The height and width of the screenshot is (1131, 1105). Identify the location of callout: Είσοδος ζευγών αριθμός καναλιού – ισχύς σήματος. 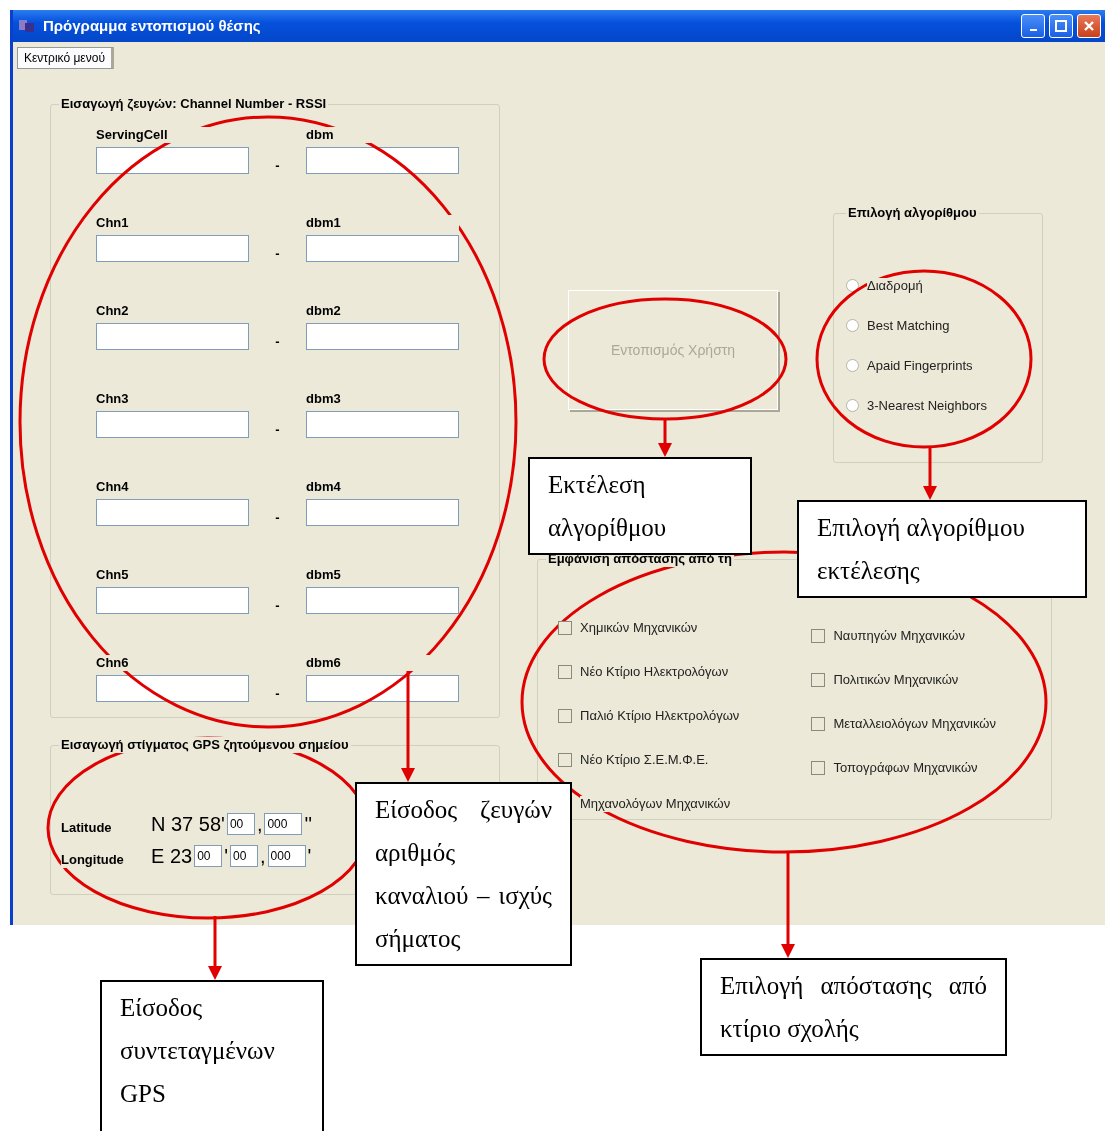
(463, 874).